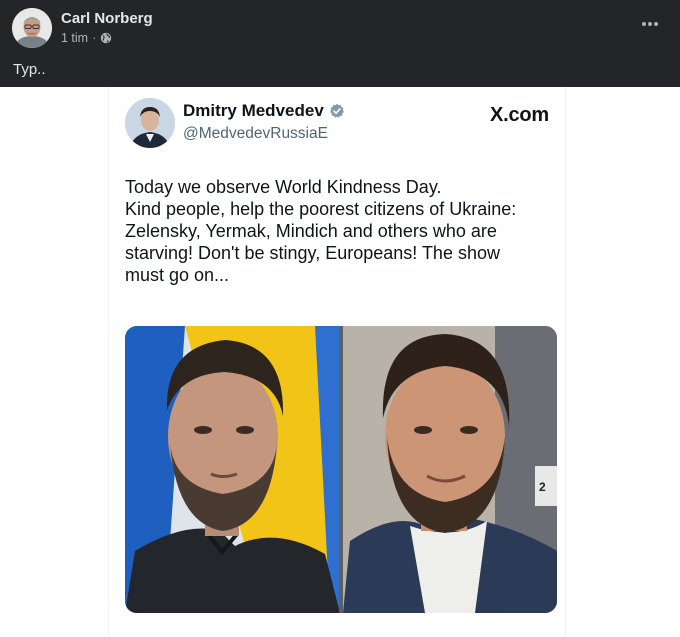 The image size is (680, 637). What do you see at coordinates (74, 38) in the screenshot?
I see `post-time: 1 tim` at bounding box center [74, 38].